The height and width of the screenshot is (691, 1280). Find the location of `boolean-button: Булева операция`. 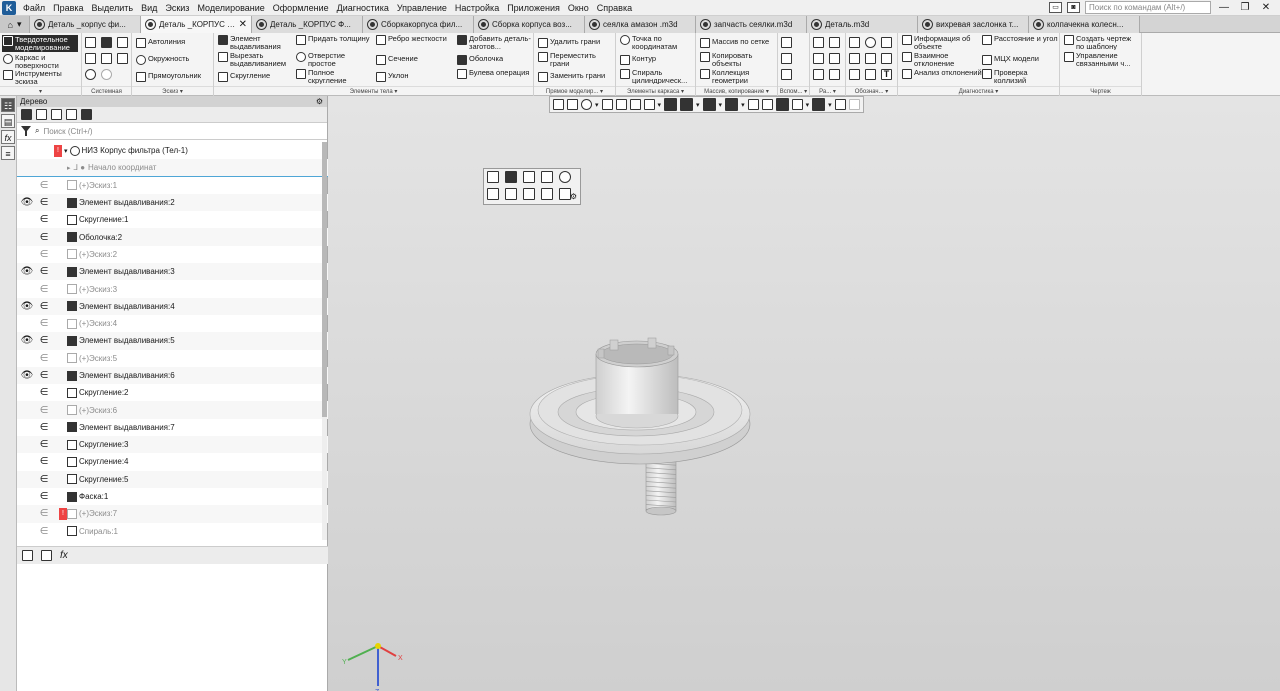

boolean-button: Булева операция is located at coordinates (495, 74).